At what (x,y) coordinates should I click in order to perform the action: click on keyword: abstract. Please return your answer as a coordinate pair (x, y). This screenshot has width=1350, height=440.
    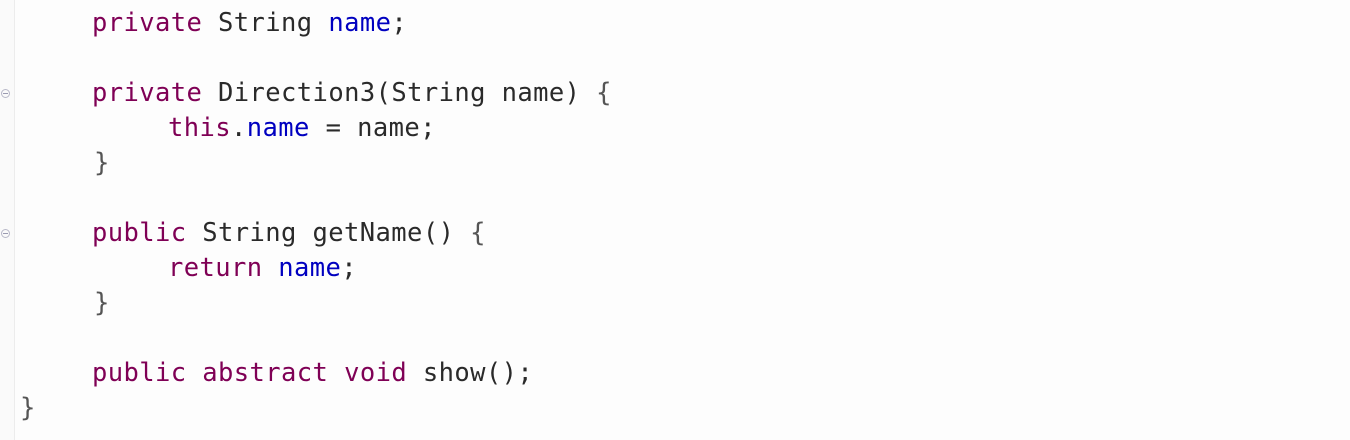
    Looking at the image, I should click on (265, 373).